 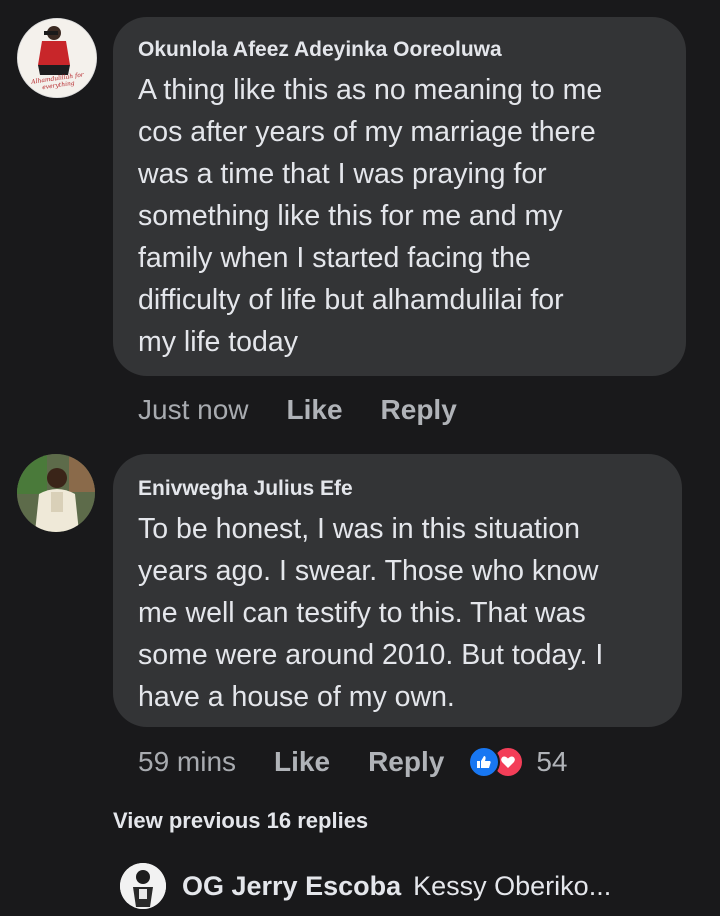 I want to click on comment-line: something like this for me and my, so click(x=350, y=216).